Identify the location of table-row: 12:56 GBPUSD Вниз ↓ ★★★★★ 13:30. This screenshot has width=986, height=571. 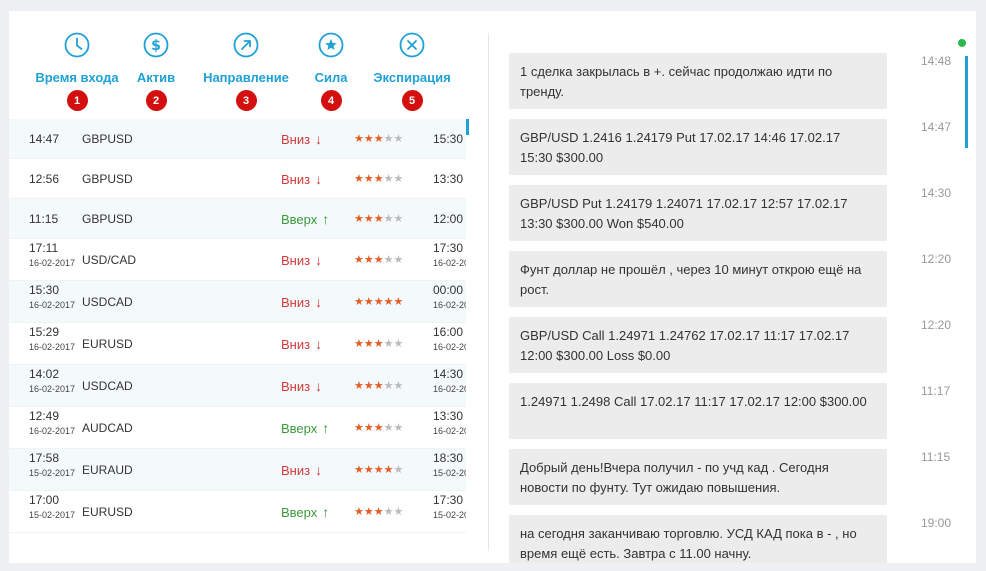
(237, 179).